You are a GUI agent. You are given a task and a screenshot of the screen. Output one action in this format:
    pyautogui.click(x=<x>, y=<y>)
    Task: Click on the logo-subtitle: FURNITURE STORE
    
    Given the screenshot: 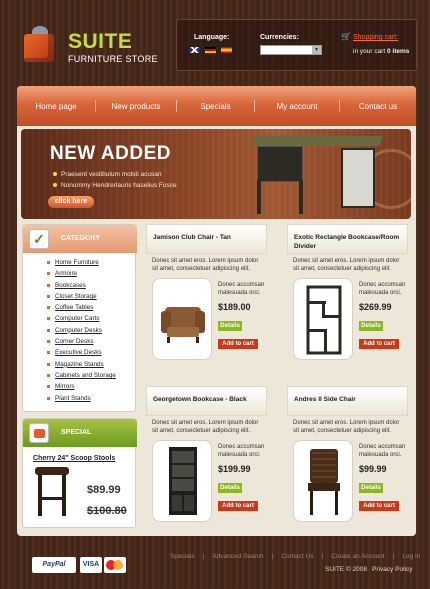 What is the action you would take?
    pyautogui.click(x=113, y=59)
    